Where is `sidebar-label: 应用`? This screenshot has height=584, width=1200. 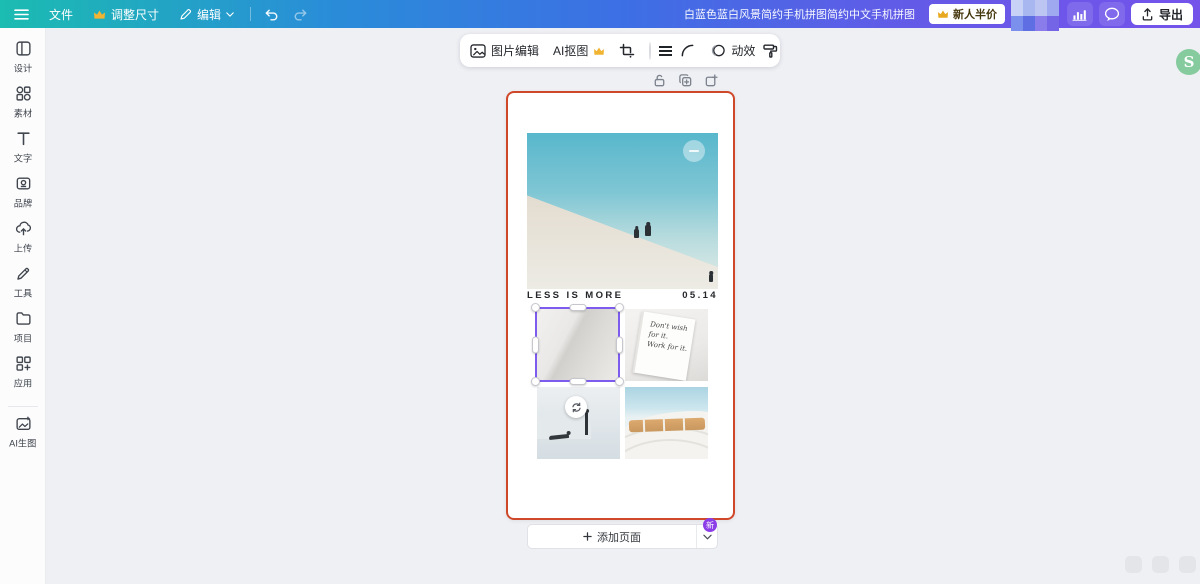
sidebar-label: 应用 is located at coordinates (23, 384).